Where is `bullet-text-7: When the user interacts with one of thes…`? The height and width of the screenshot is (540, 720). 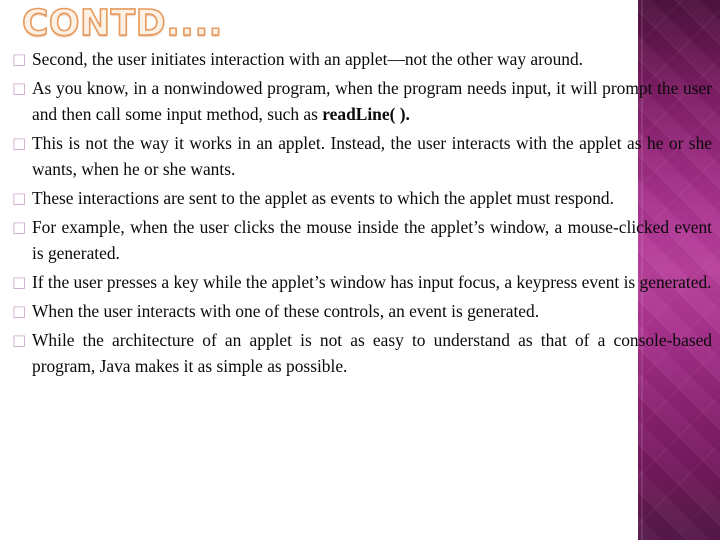
bullet-text-7: When the user interacts with one of thes… is located at coordinates (286, 311).